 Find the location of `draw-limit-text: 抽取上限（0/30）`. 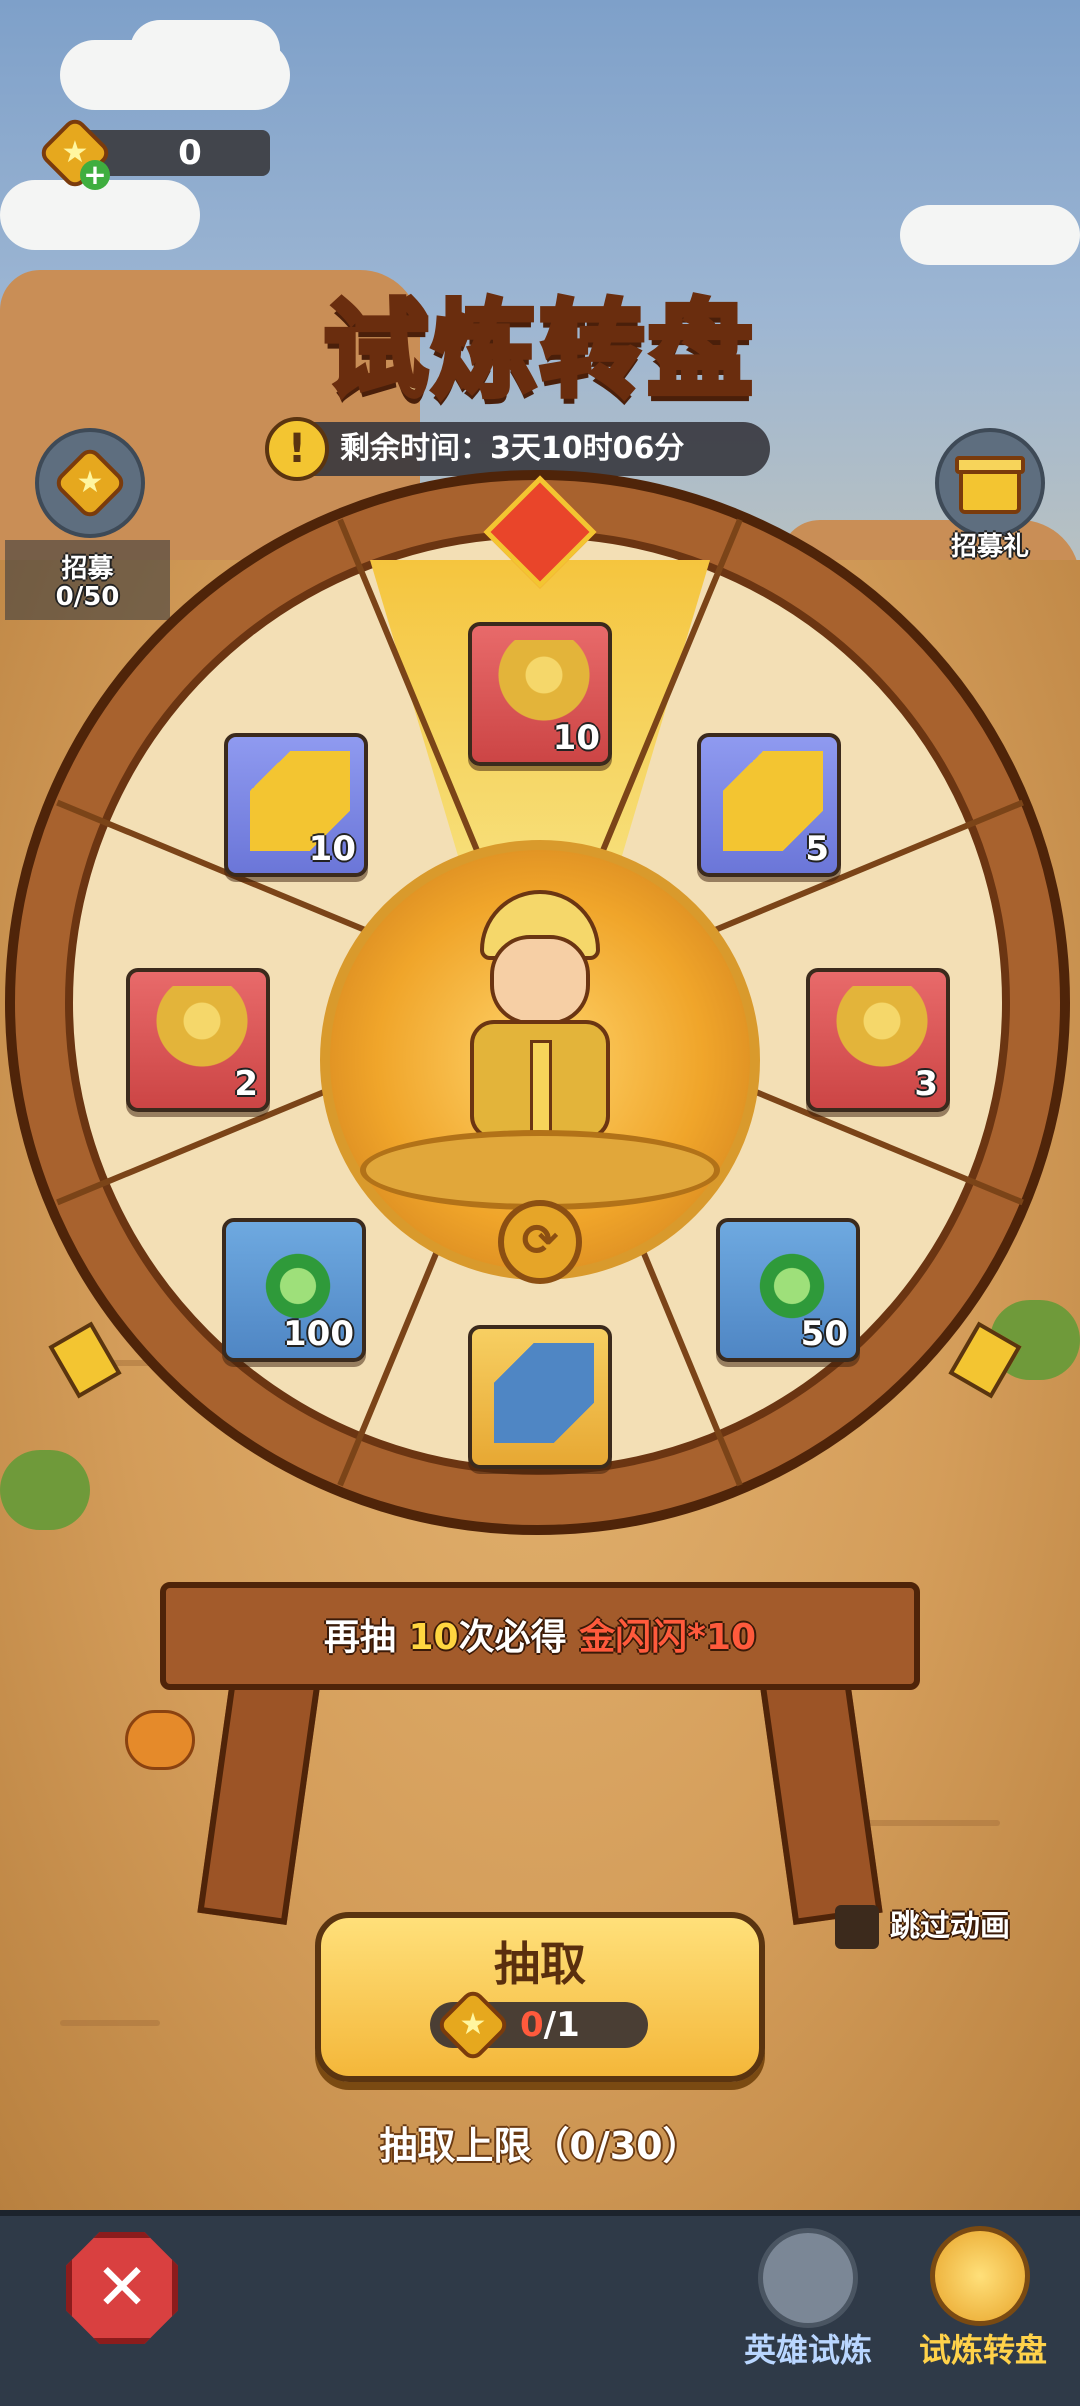

draw-limit-text: 抽取上限（0/30） is located at coordinates (540, 2146).